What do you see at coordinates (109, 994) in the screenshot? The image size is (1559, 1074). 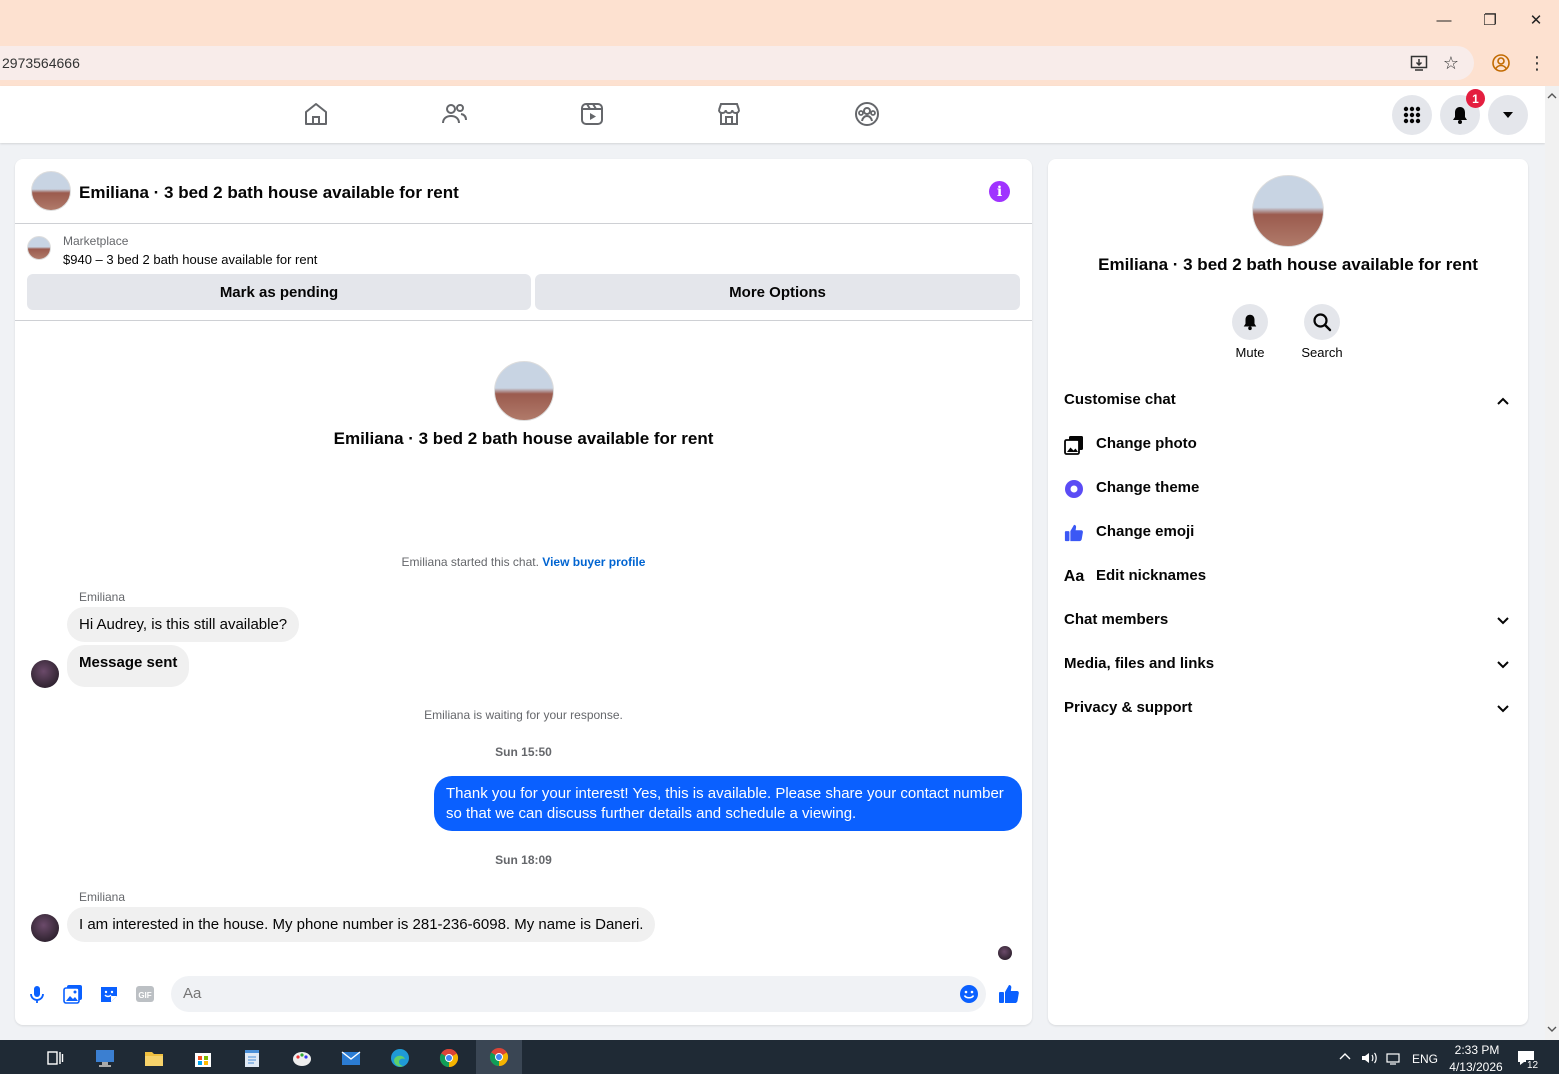 I see `sticker-icon` at bounding box center [109, 994].